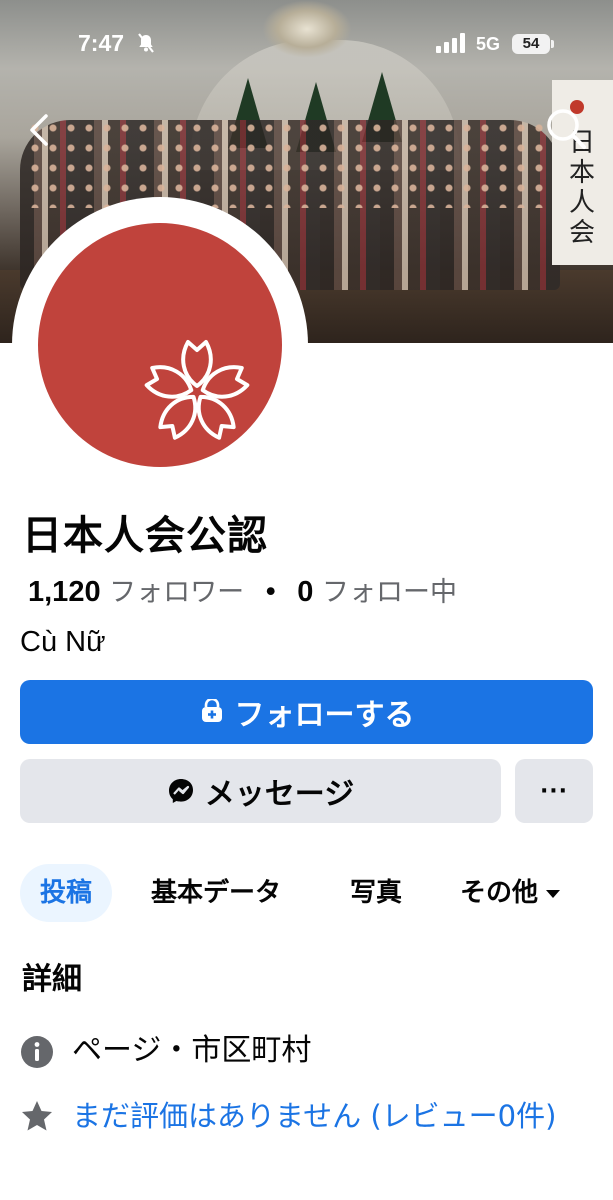  What do you see at coordinates (291, 163) in the screenshot?
I see `cover-faces` at bounding box center [291, 163].